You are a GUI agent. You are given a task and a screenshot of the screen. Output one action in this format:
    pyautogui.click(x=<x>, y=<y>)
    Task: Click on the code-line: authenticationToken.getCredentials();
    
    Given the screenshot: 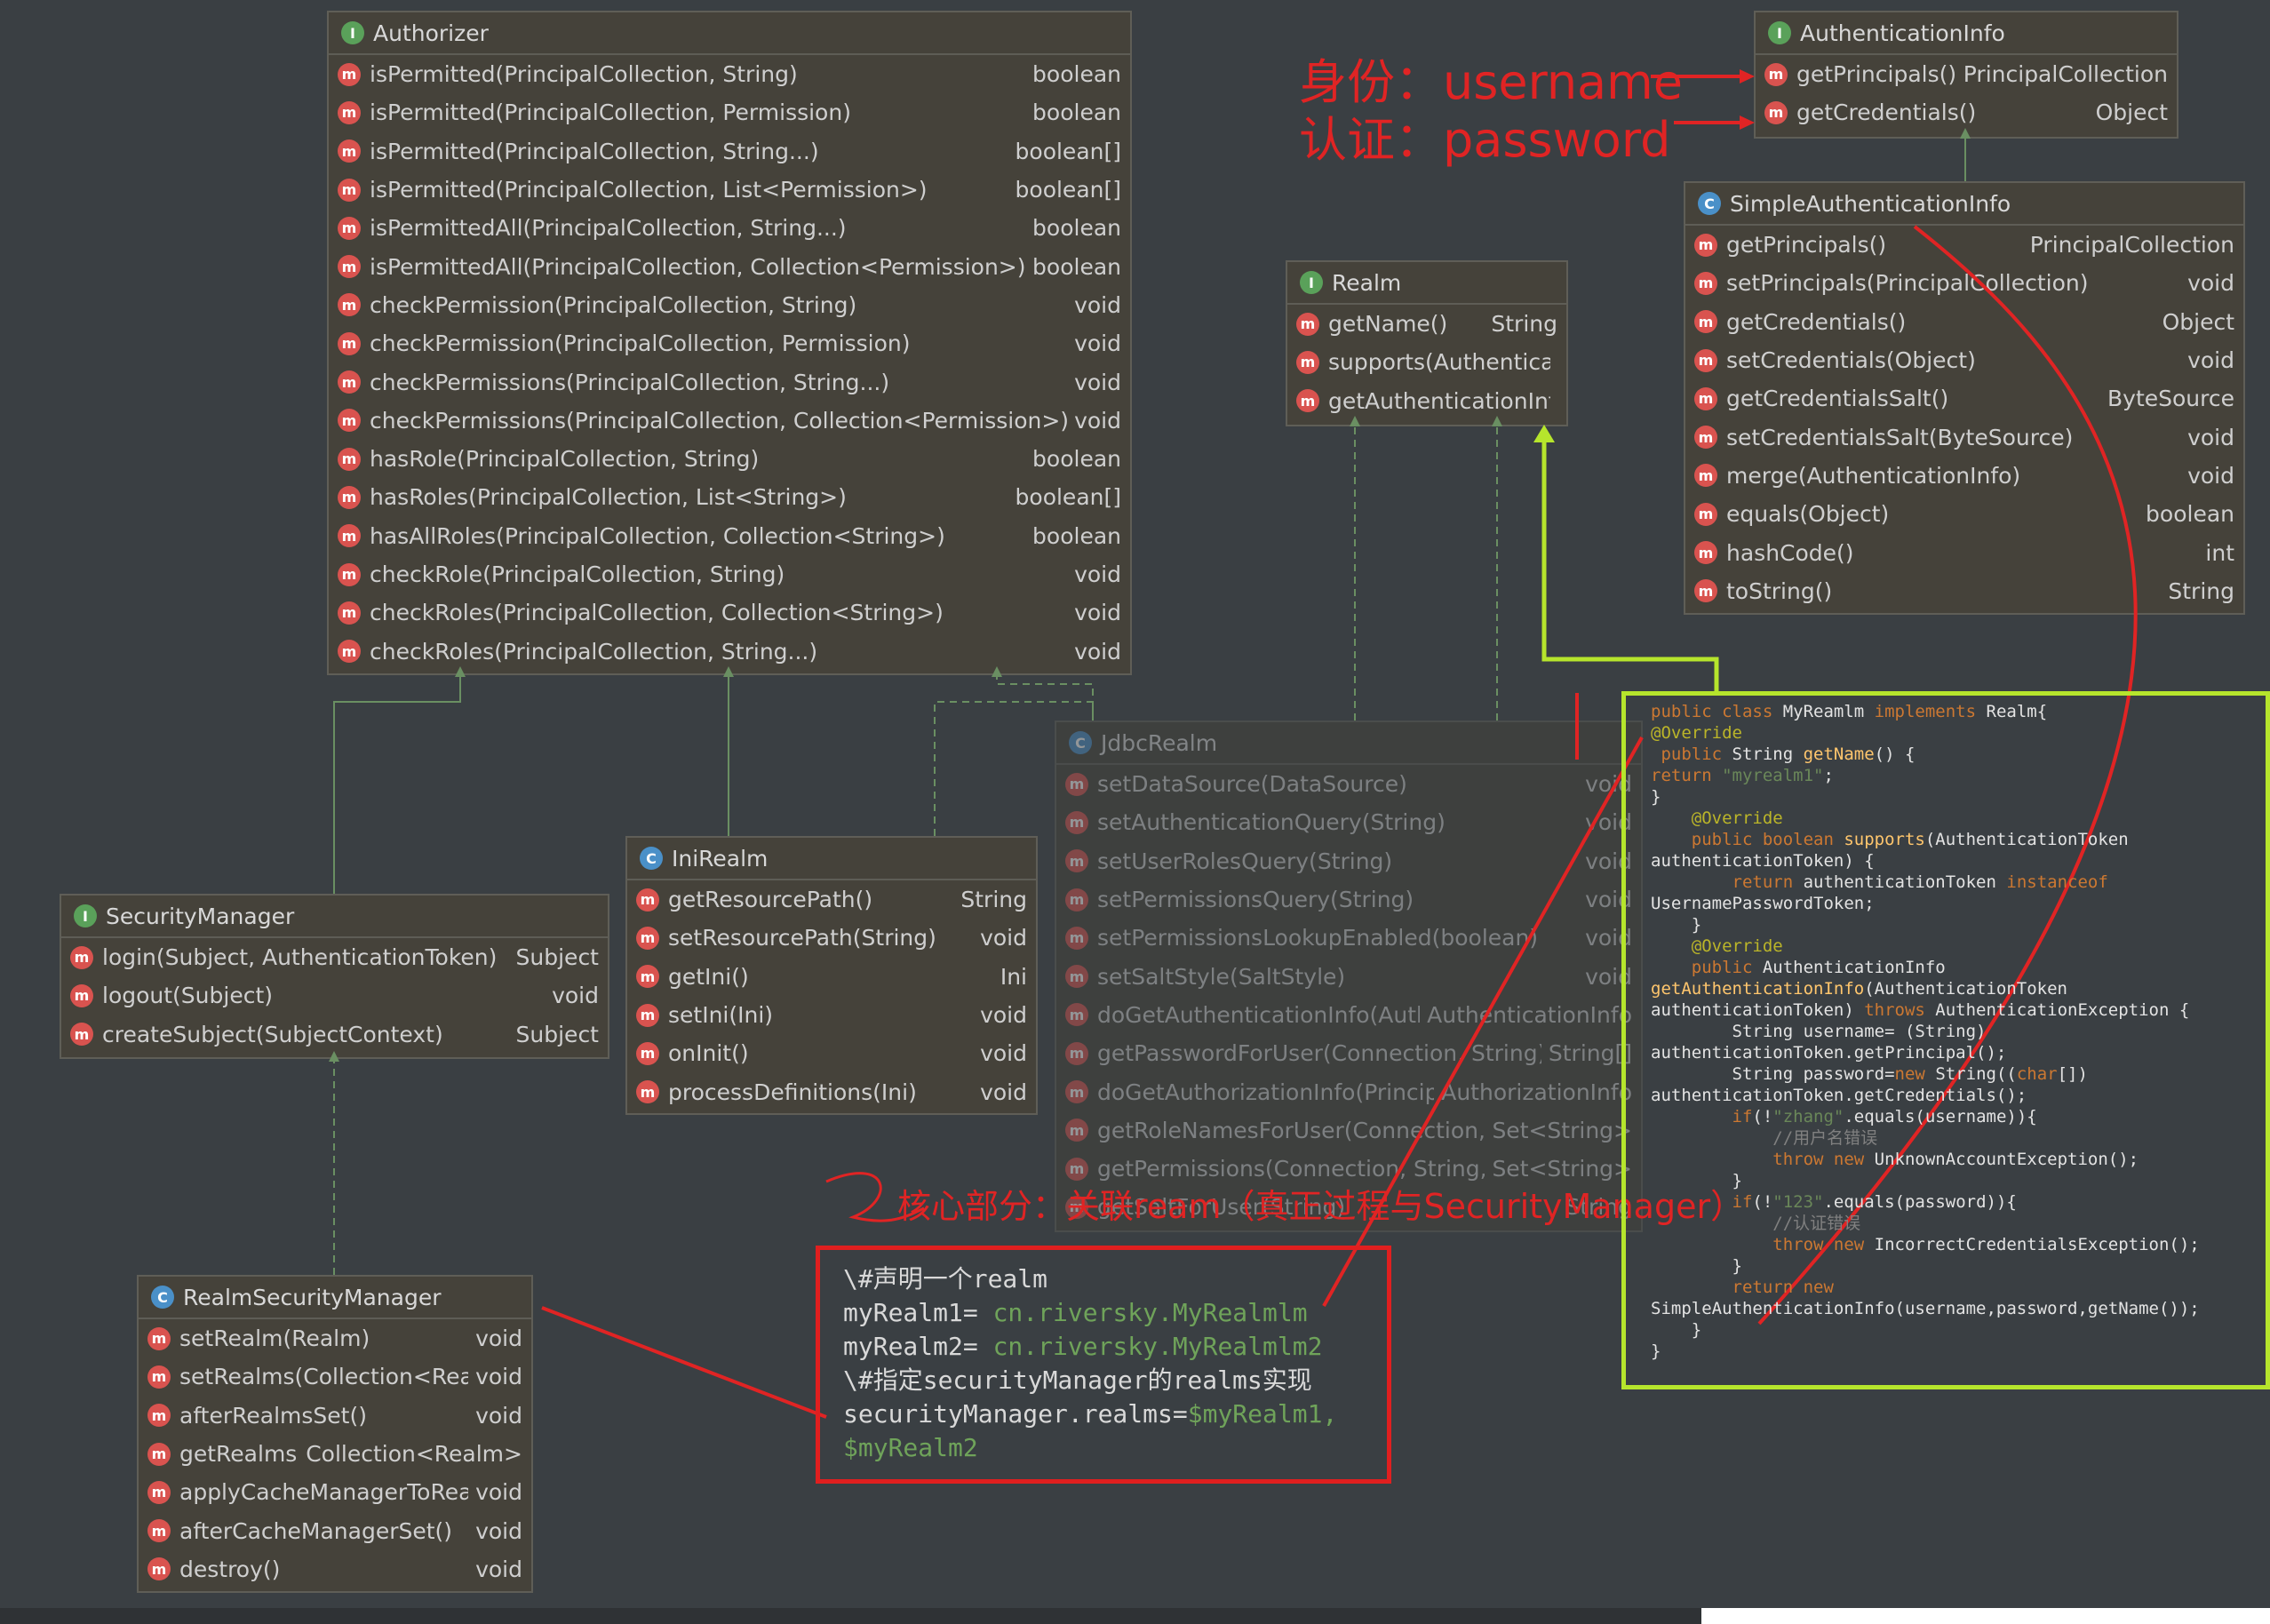 What is the action you would take?
    pyautogui.click(x=1839, y=1095)
    